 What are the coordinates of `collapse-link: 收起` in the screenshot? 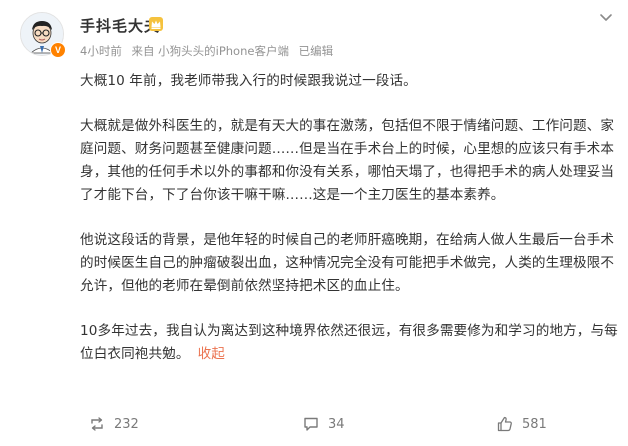 It's located at (211, 354).